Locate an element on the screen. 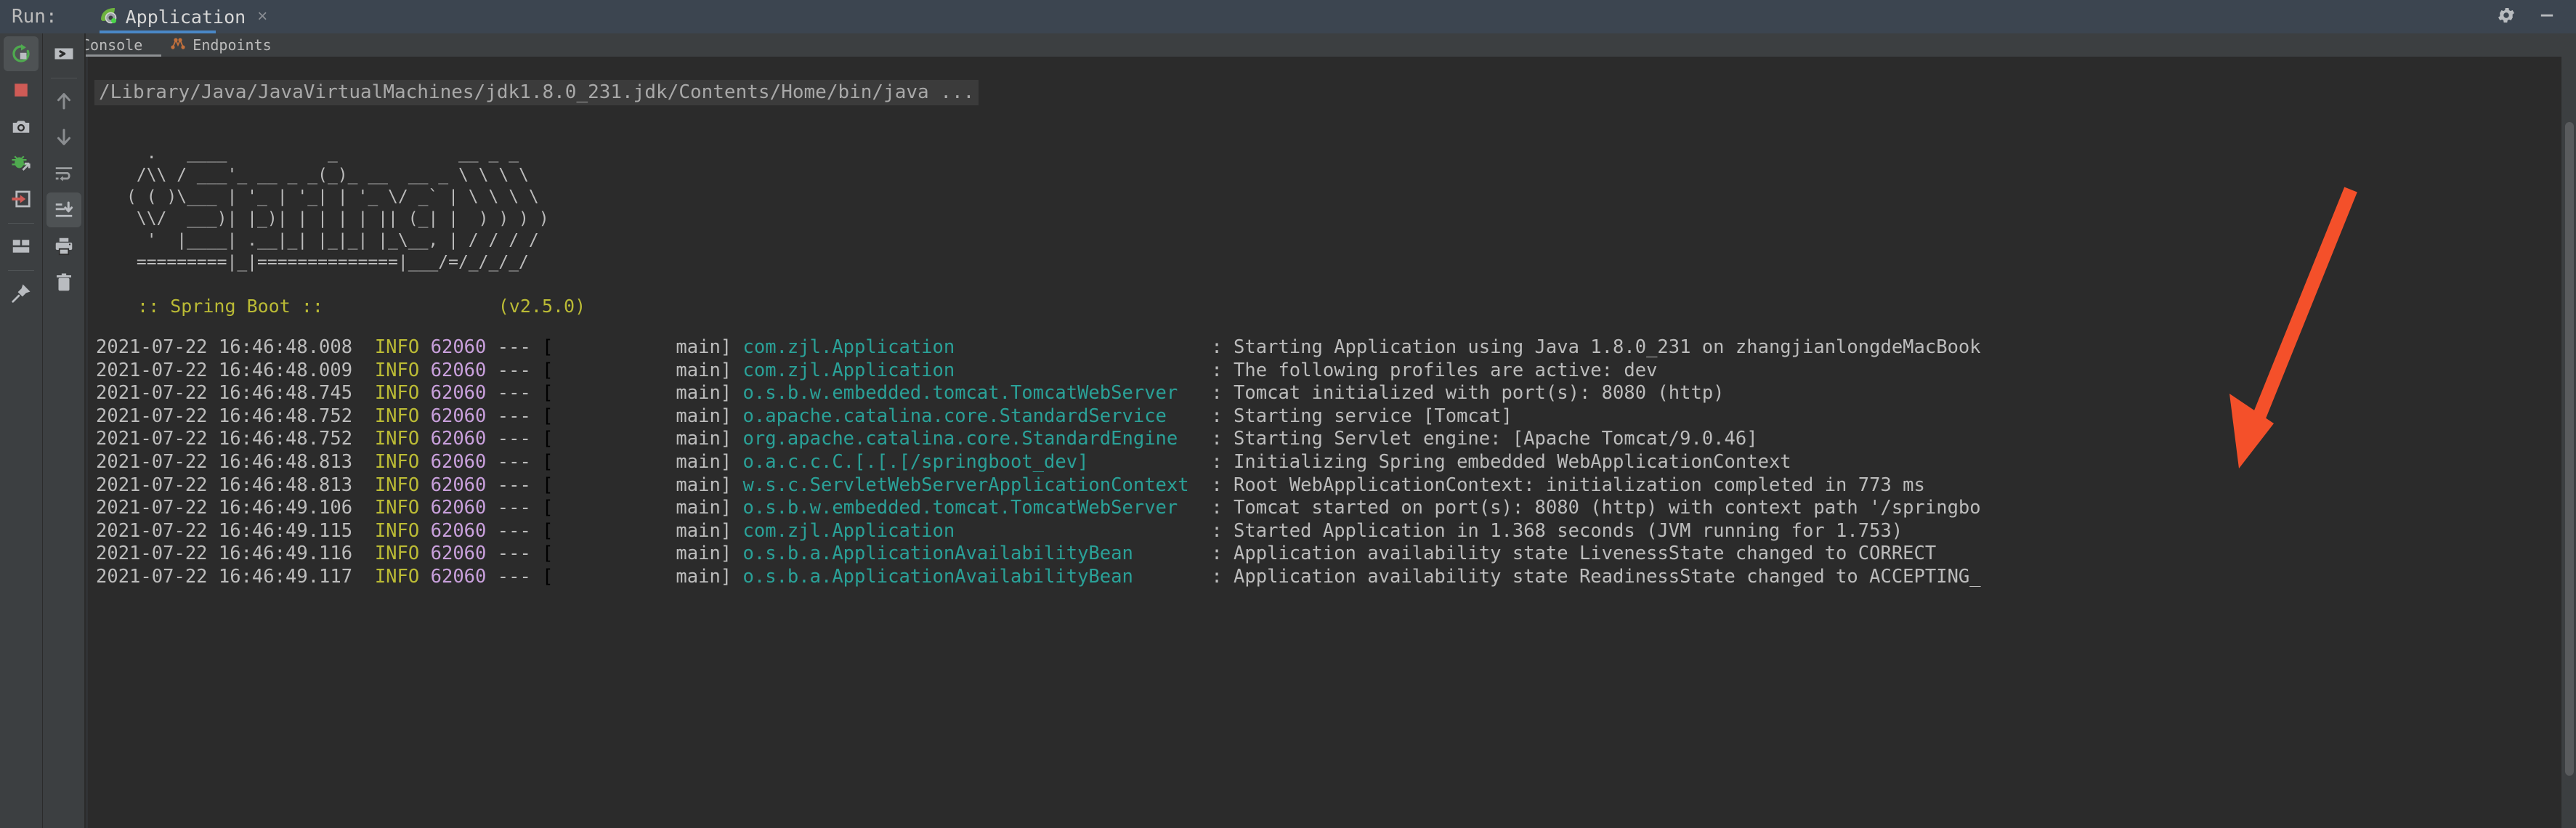 The width and height of the screenshot is (2576, 828). scroll-down-button is located at coordinates (64, 137).